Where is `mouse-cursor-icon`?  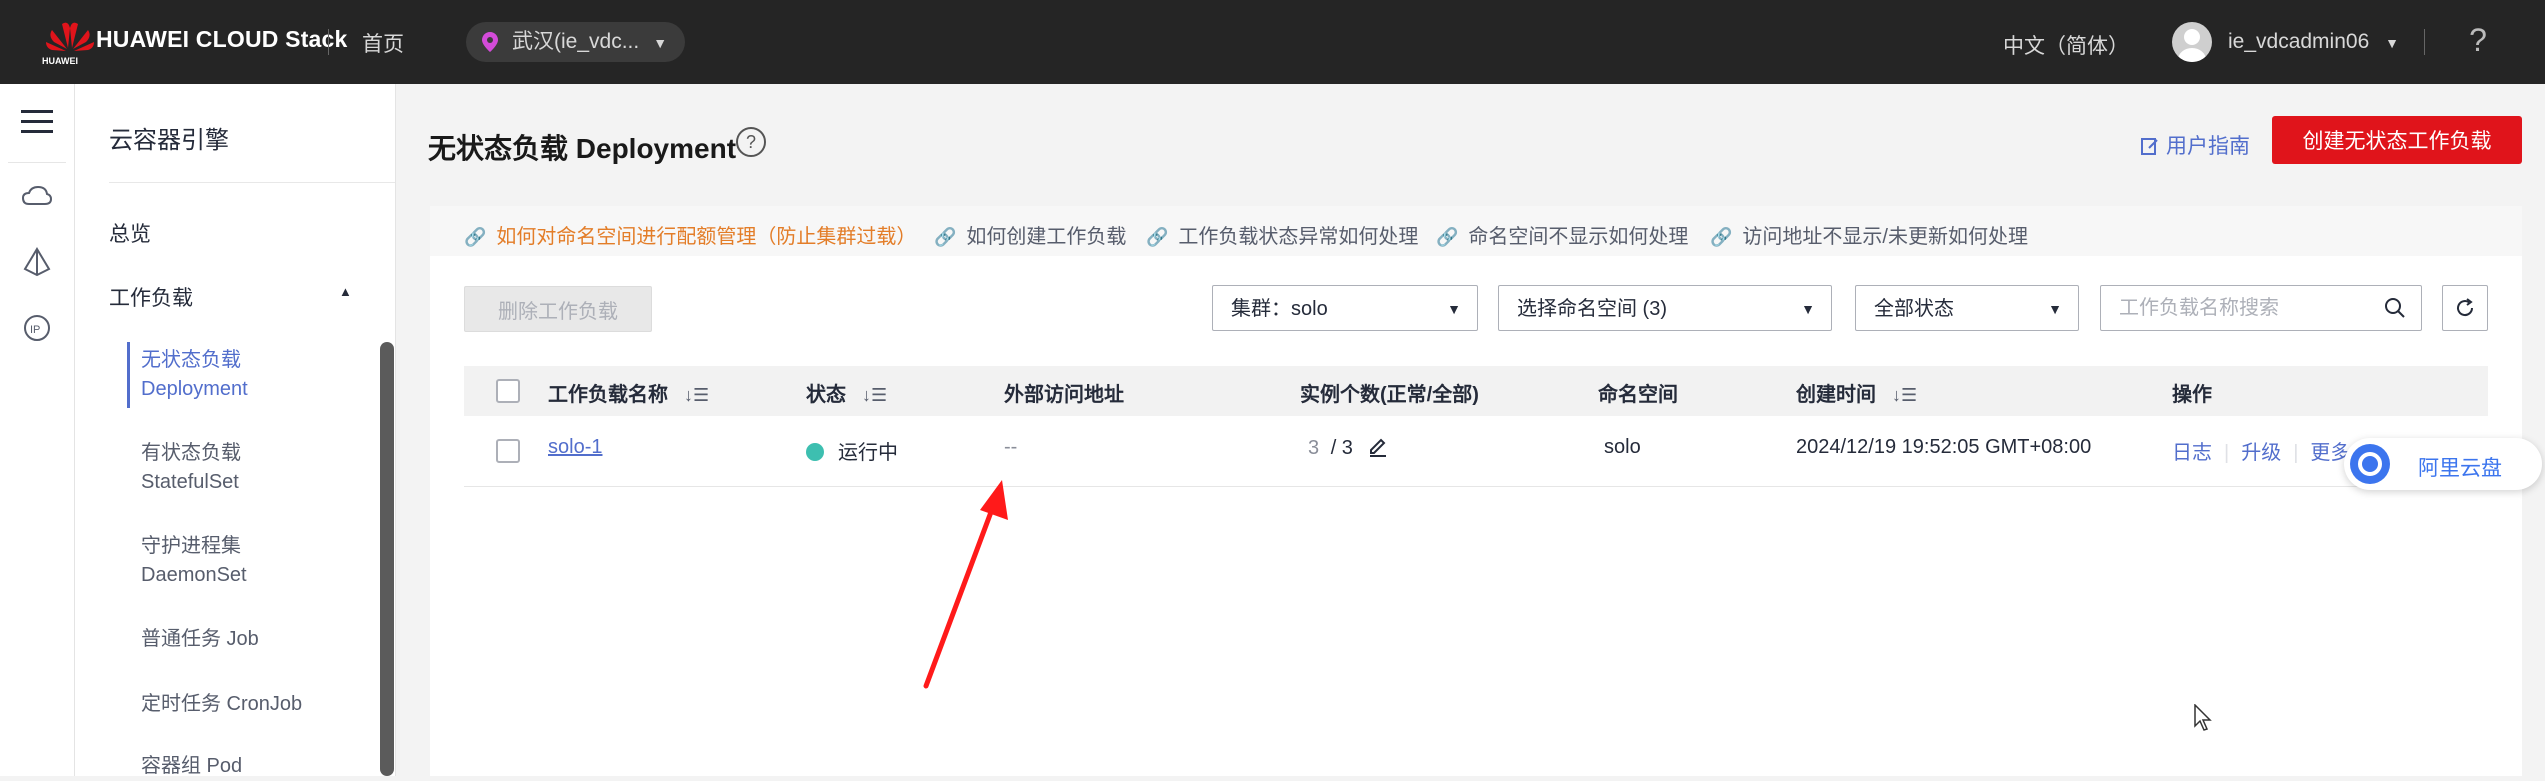 mouse-cursor-icon is located at coordinates (2203, 717).